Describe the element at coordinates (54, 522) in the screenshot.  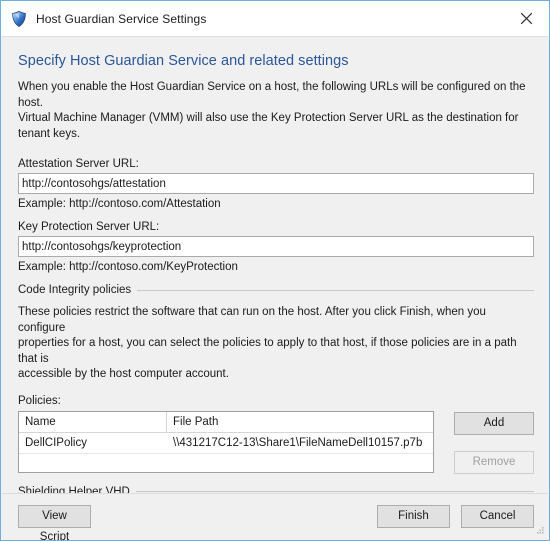
I see `view-script-button: View Script` at that location.